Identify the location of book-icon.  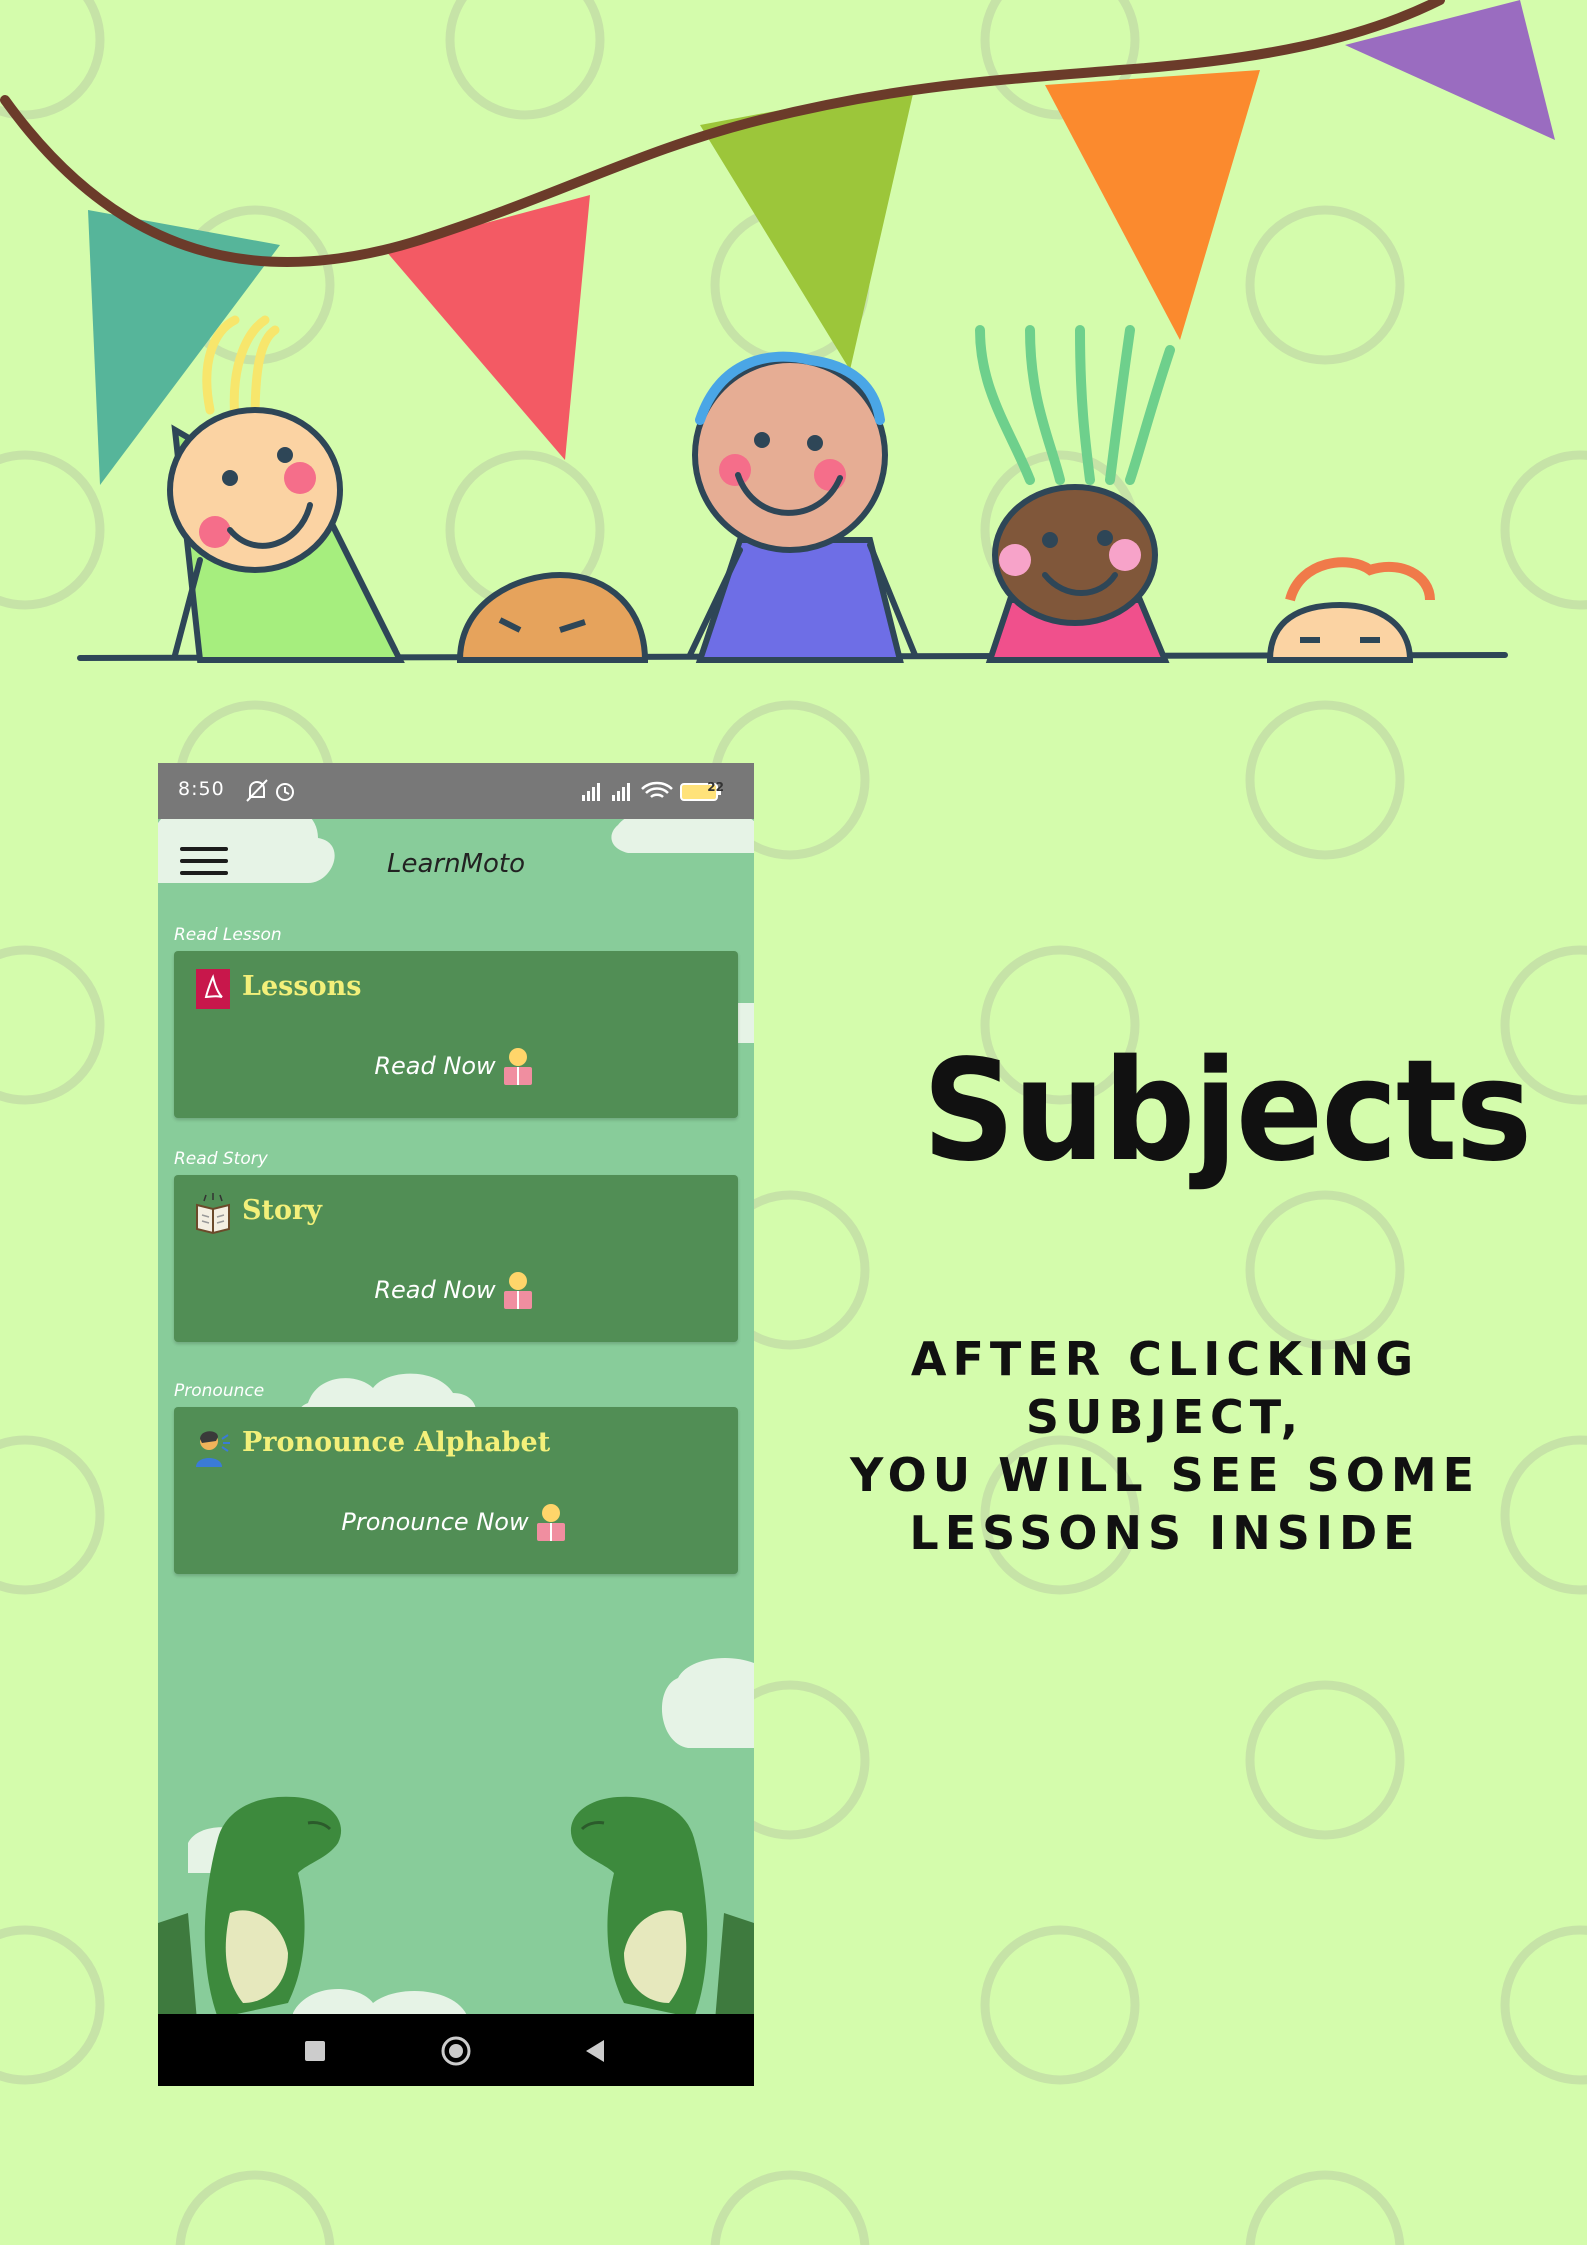
(213, 1214).